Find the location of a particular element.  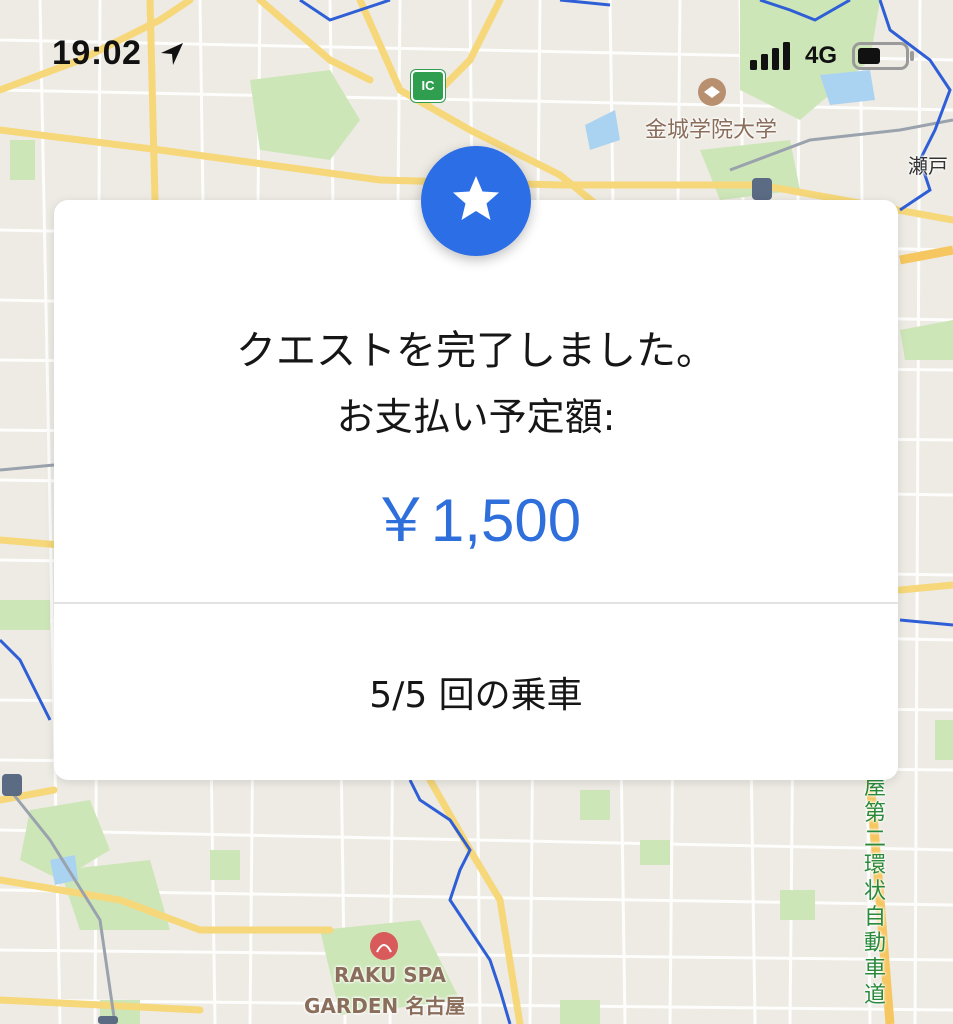

ride-count: 5/5 回の乗車 is located at coordinates (476, 695).